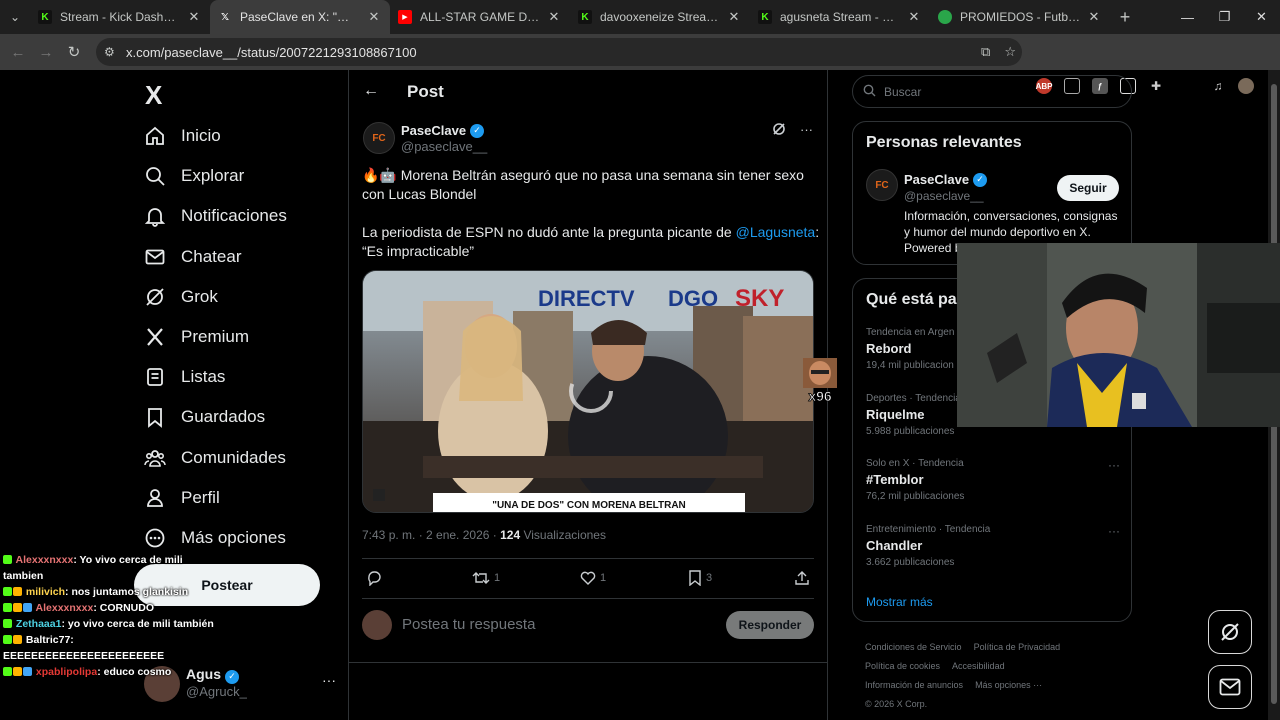  I want to click on nav-item-comunidades: Comunidades, so click(214, 458).